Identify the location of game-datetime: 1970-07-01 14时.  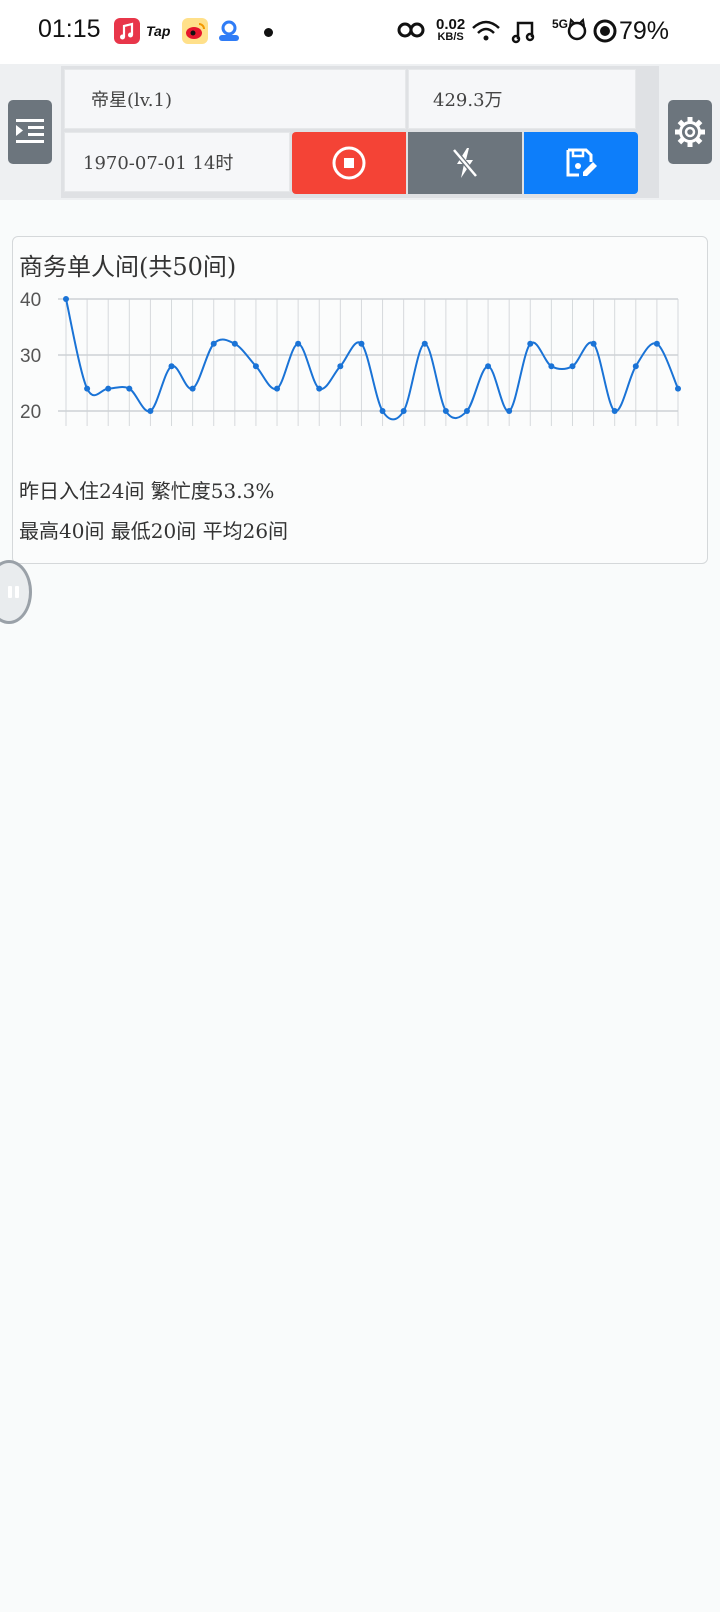
(177, 162).